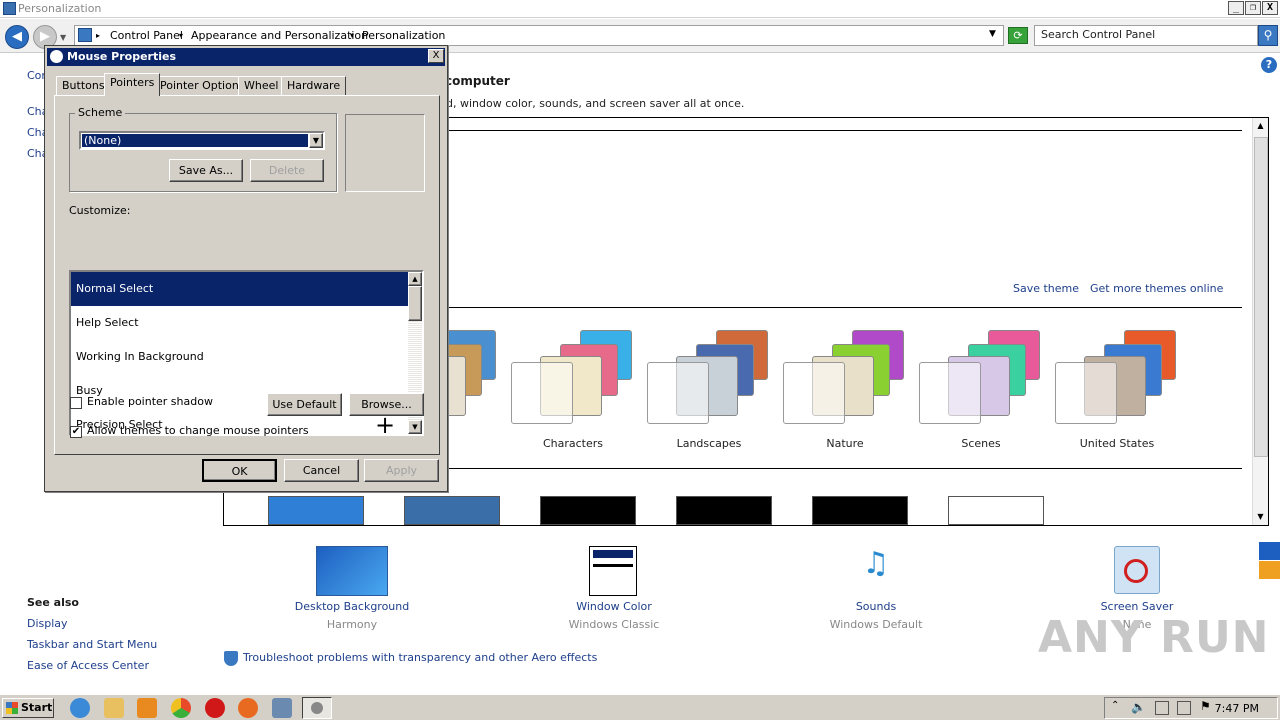  What do you see at coordinates (287, 170) in the screenshot?
I see `delete-button: Delete` at bounding box center [287, 170].